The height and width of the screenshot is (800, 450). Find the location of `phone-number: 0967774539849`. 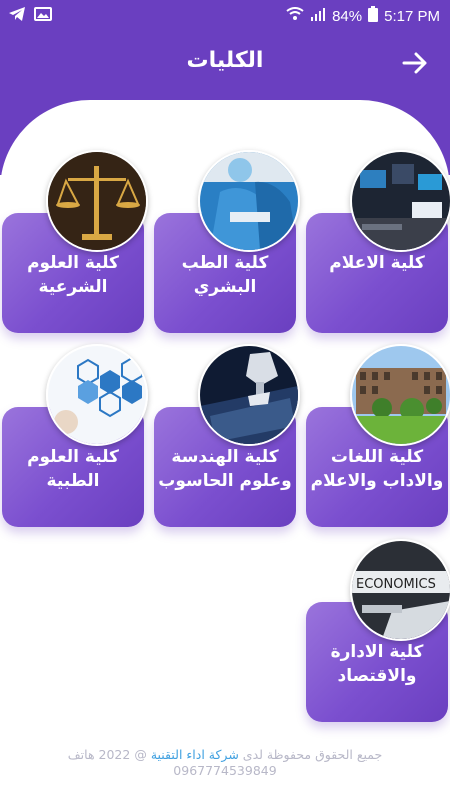

phone-number: 0967774539849 is located at coordinates (225, 770).